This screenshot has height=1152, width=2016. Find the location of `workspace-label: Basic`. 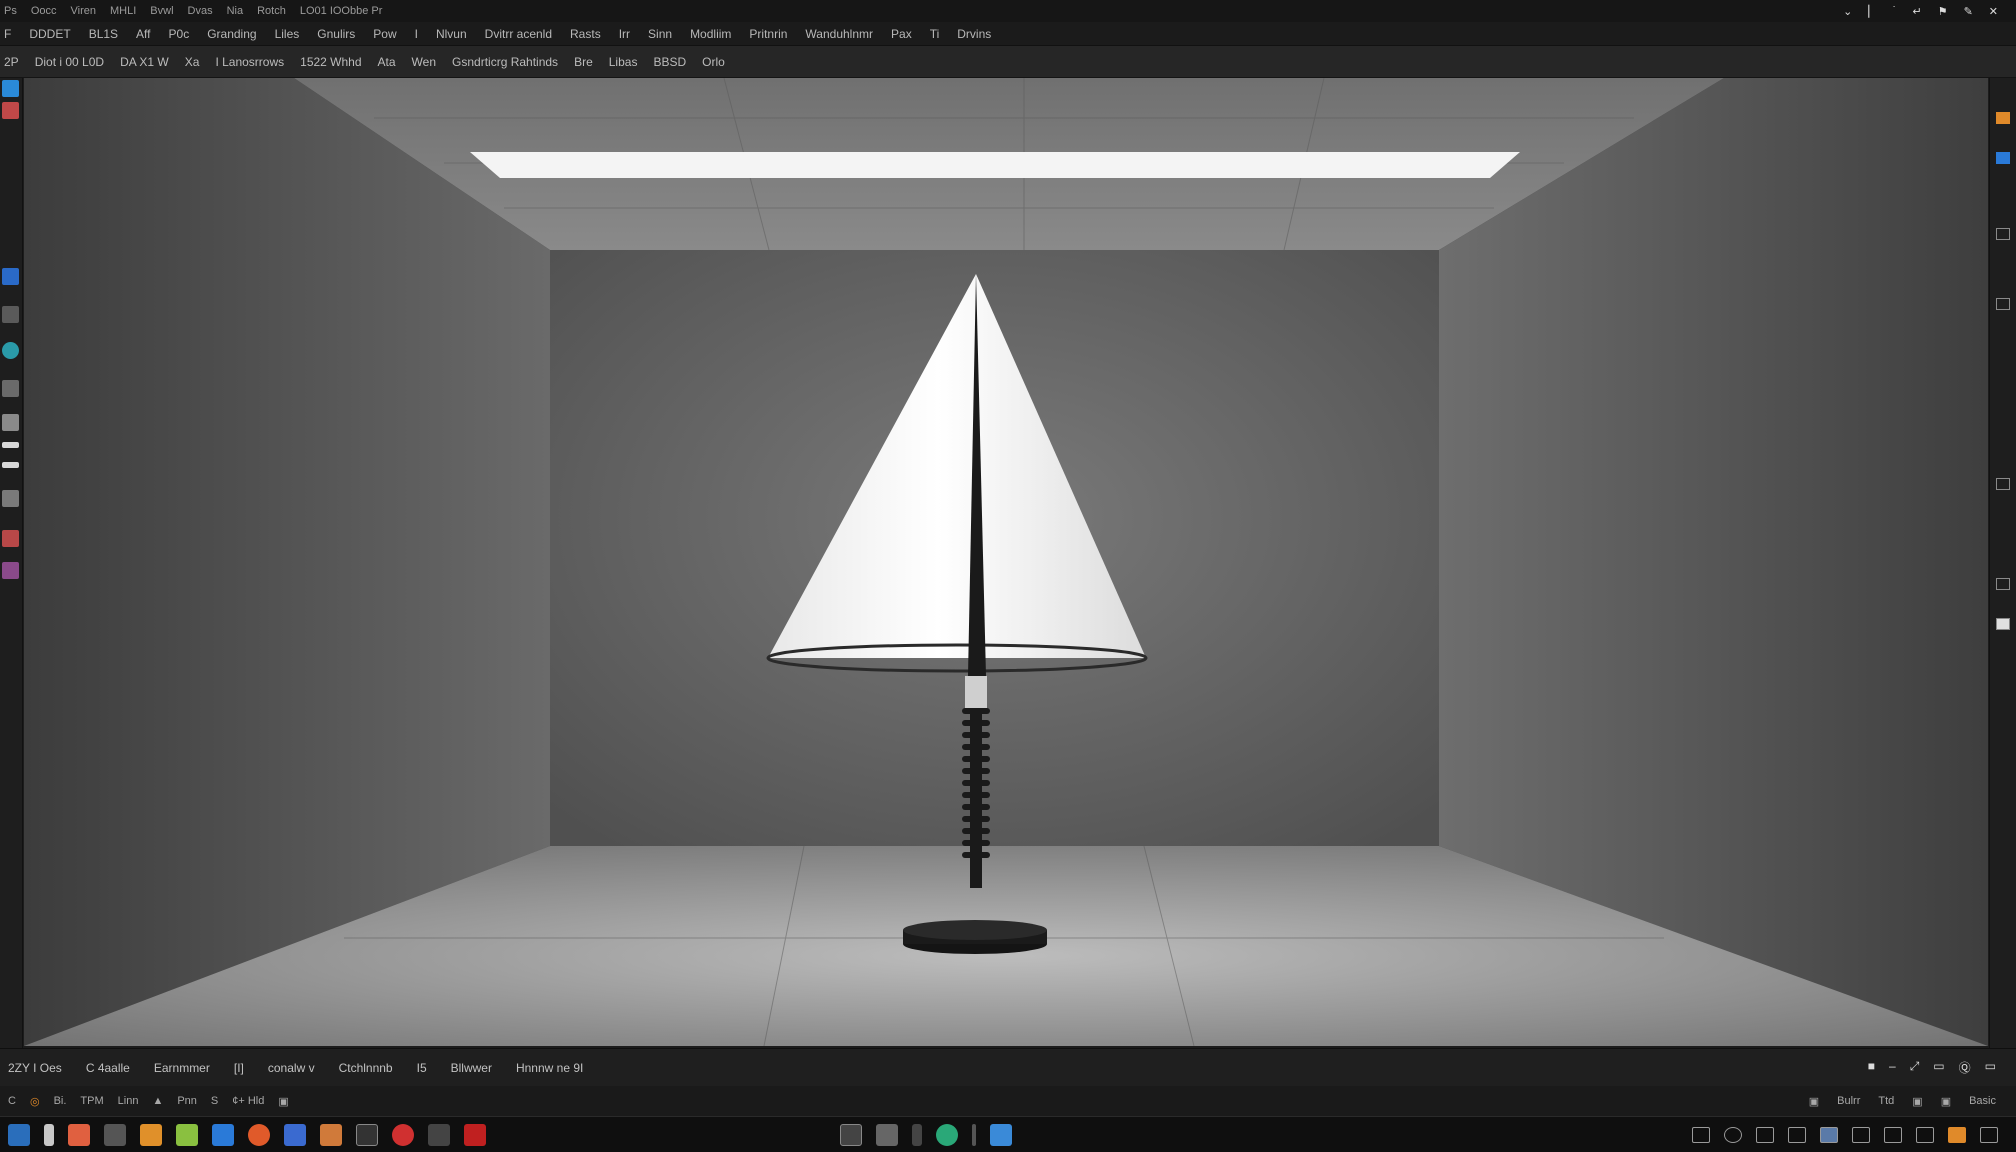

workspace-label: Basic is located at coordinates (1982, 1101).